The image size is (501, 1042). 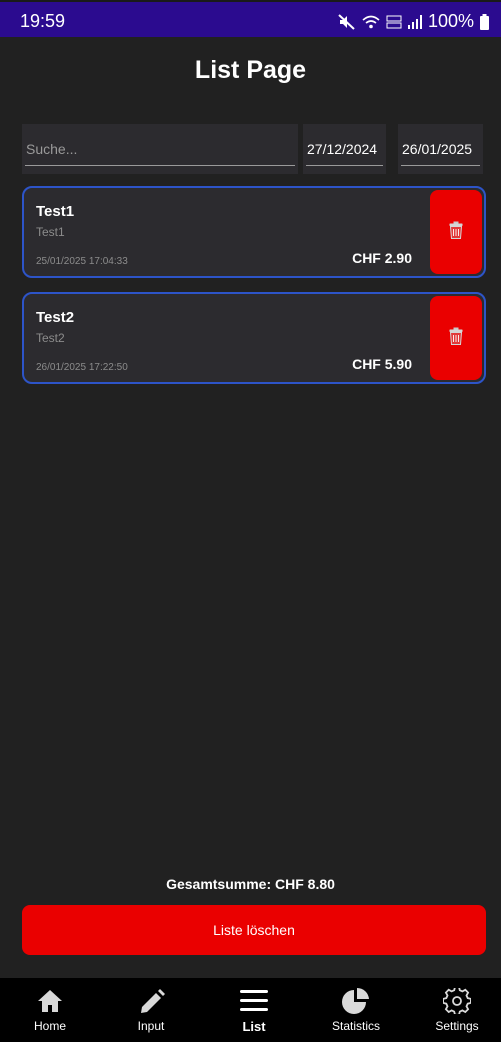 I want to click on gear-icon, so click(x=454, y=1001).